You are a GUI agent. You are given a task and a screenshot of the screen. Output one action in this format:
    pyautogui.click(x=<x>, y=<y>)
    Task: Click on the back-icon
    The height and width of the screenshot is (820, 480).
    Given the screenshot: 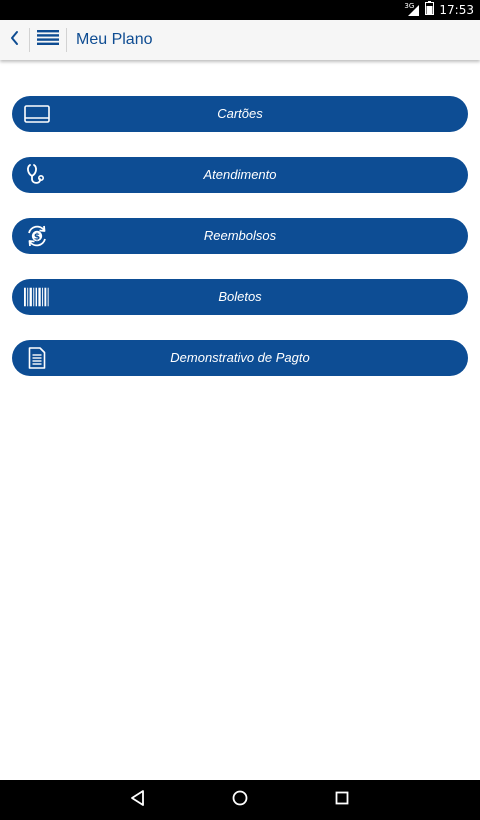 What is the action you would take?
    pyautogui.click(x=138, y=800)
    